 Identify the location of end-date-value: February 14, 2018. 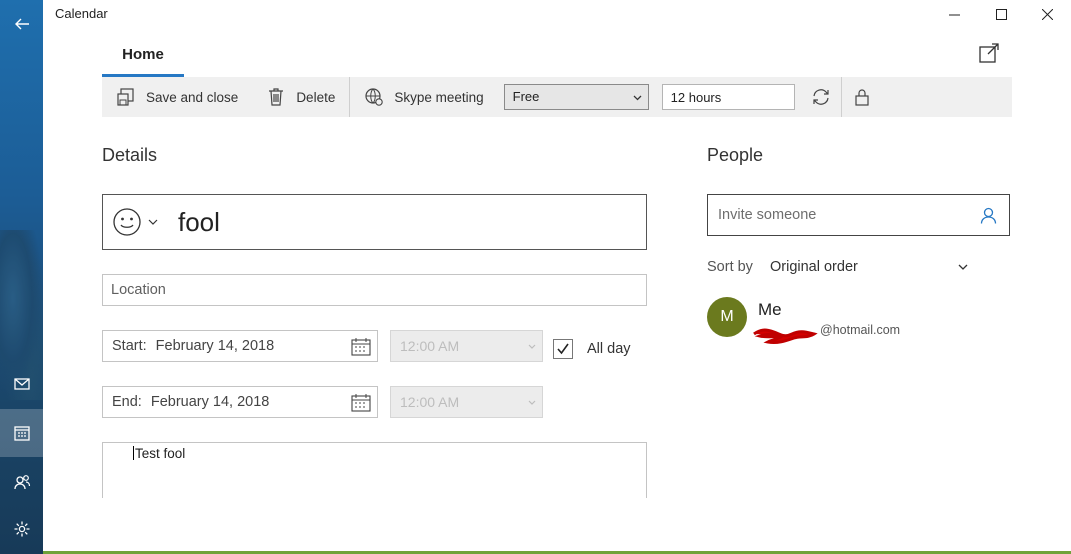
(210, 402).